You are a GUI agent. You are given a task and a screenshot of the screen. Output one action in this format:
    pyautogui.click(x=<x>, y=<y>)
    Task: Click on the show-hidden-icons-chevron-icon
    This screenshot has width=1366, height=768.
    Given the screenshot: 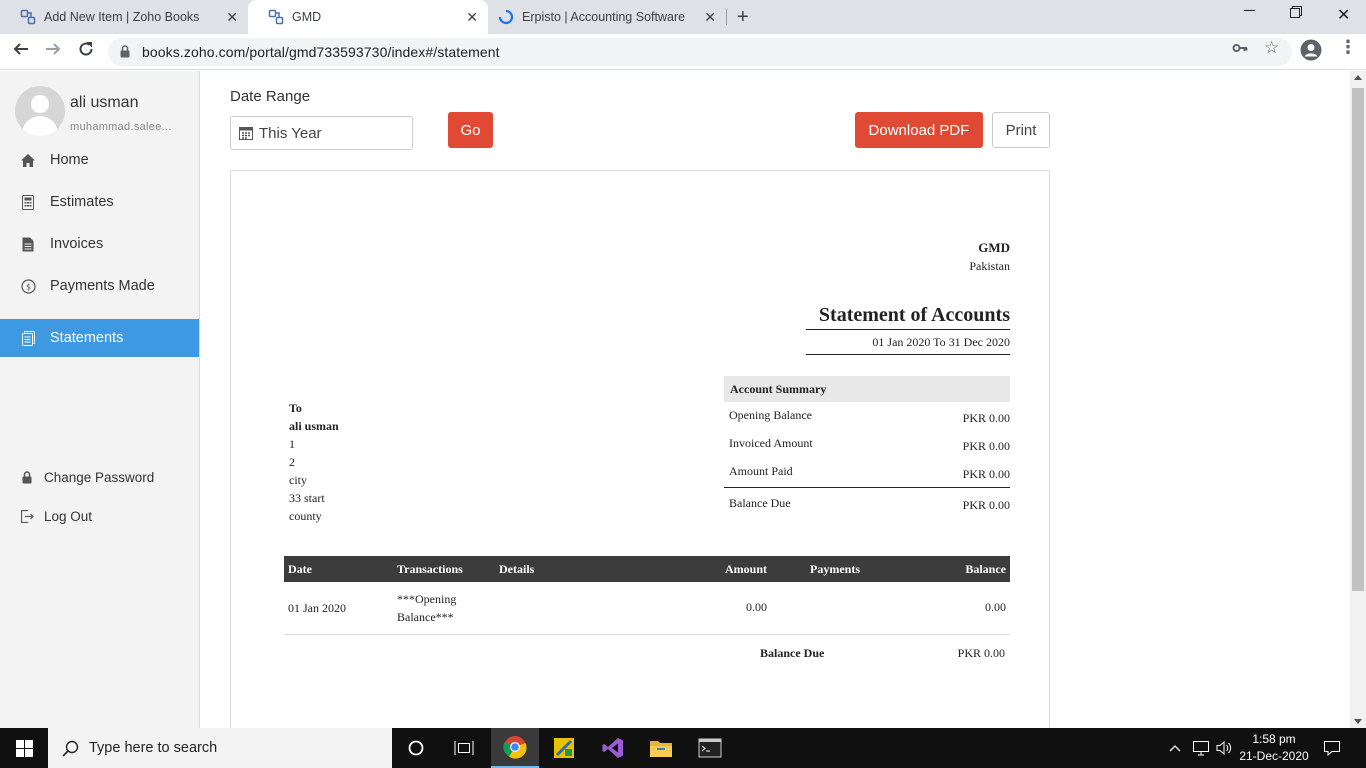 What is the action you would take?
    pyautogui.click(x=1175, y=748)
    